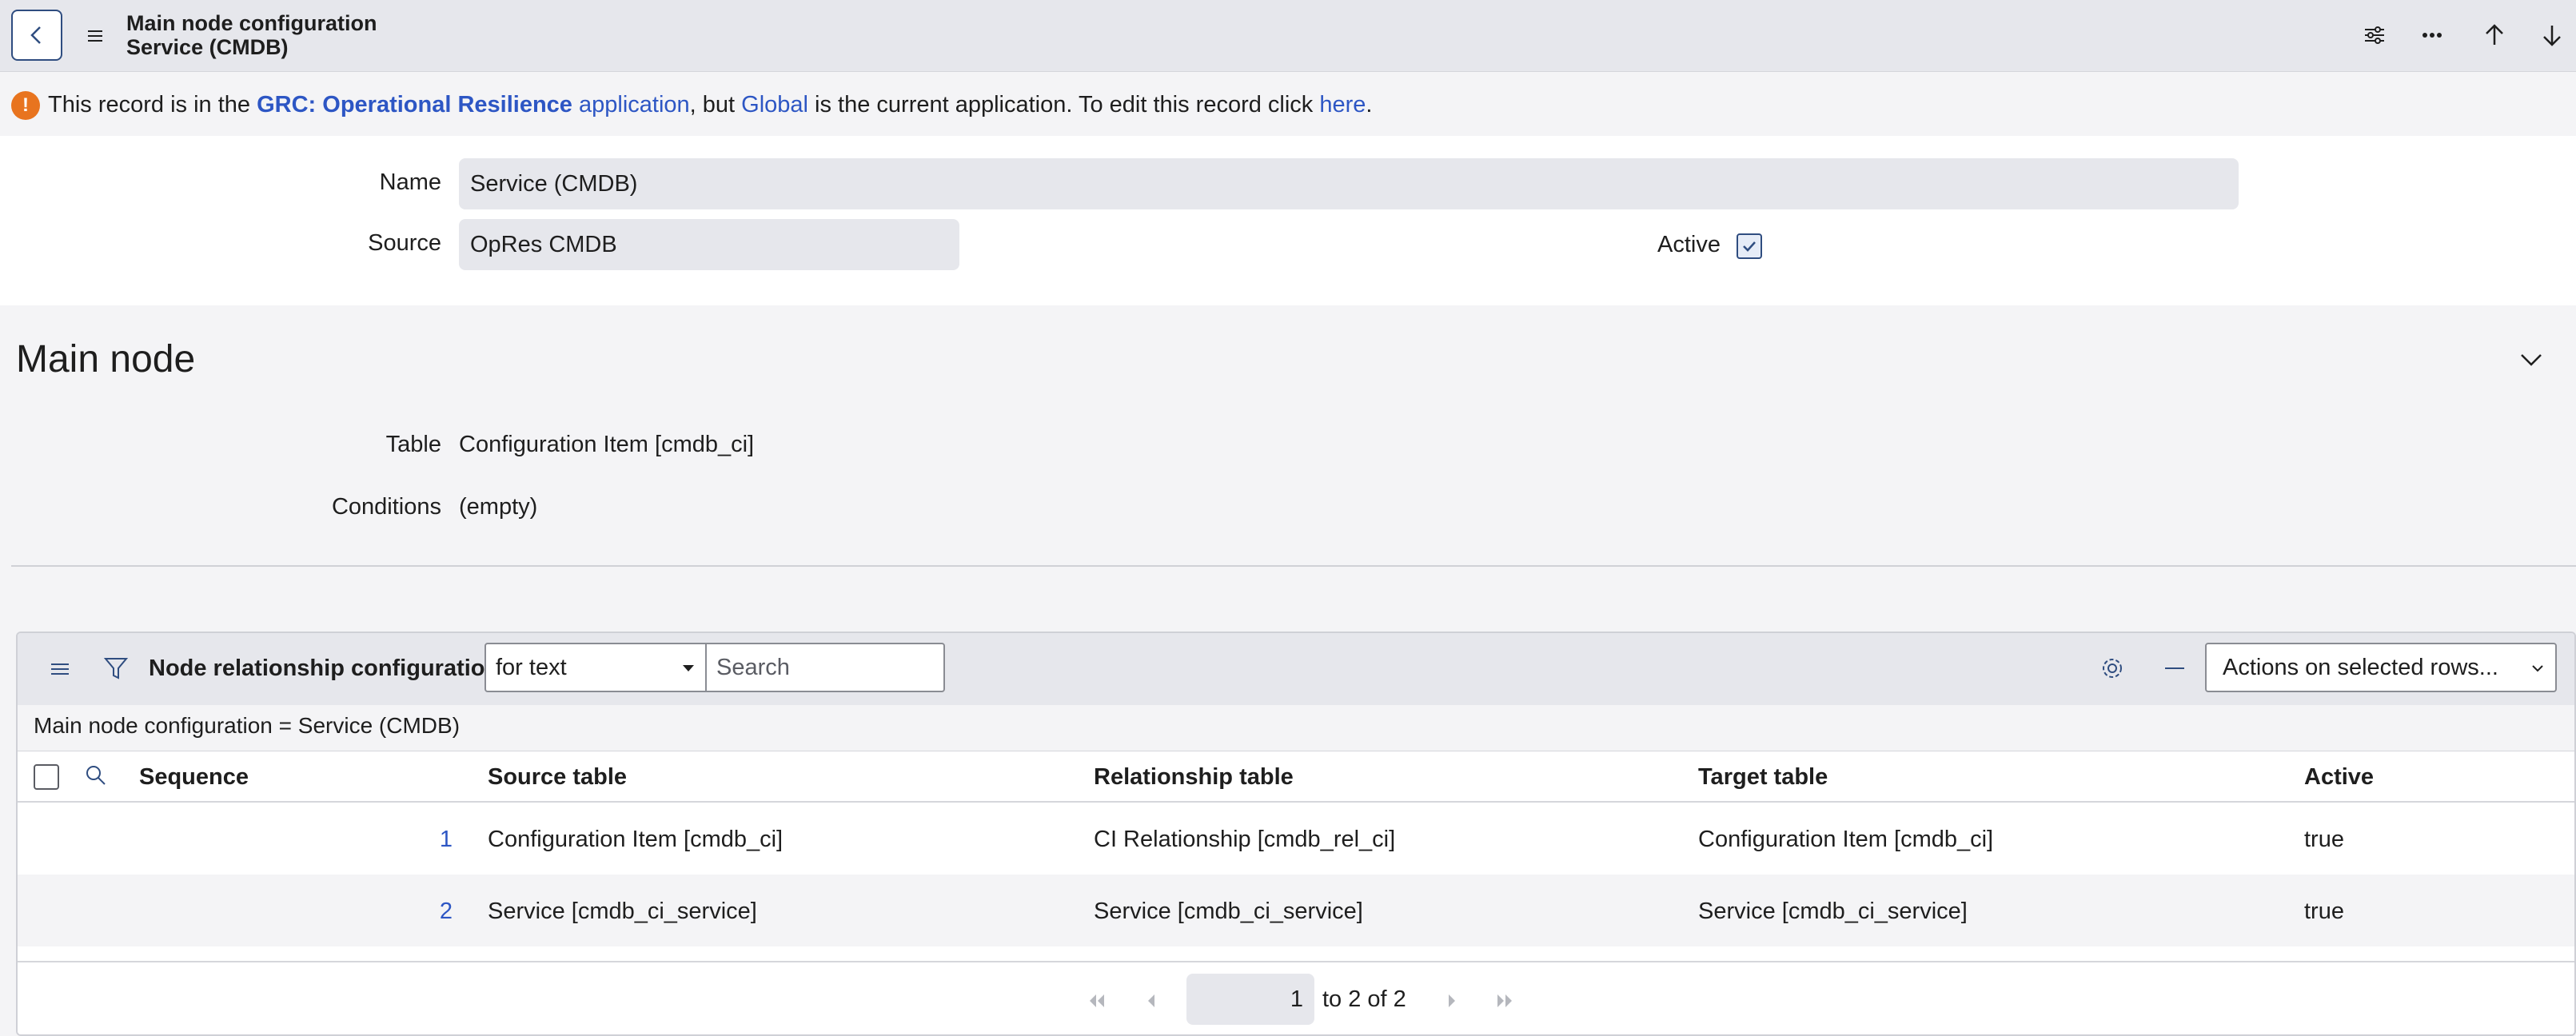 This screenshot has height=1036, width=2576. I want to click on select-all-checkbox, so click(46, 777).